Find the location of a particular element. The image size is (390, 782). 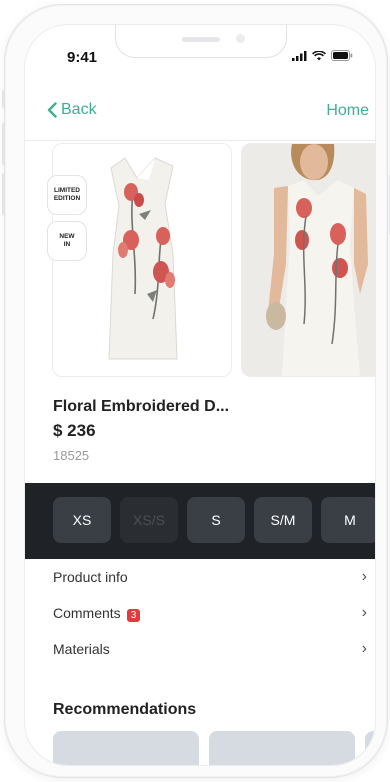

new-in-badge: NEW IN is located at coordinates (67, 241).